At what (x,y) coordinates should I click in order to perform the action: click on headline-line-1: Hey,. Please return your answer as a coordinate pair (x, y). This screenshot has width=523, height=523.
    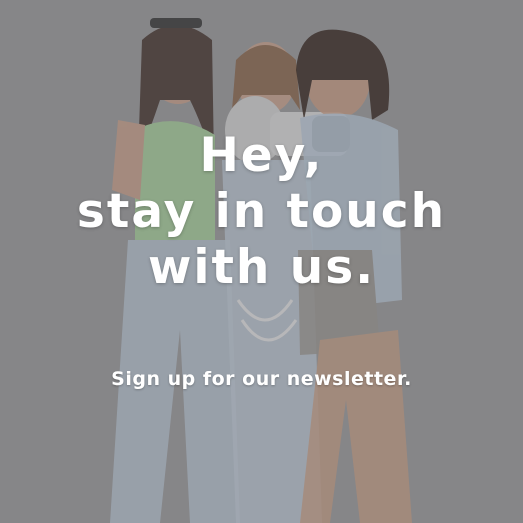
    Looking at the image, I should click on (261, 155).